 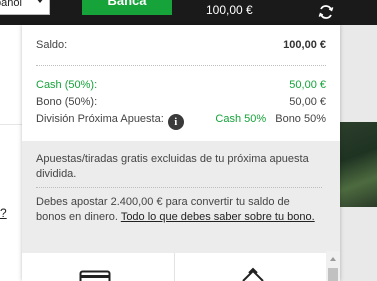 I want to click on background-page-right, so click(x=358, y=153).